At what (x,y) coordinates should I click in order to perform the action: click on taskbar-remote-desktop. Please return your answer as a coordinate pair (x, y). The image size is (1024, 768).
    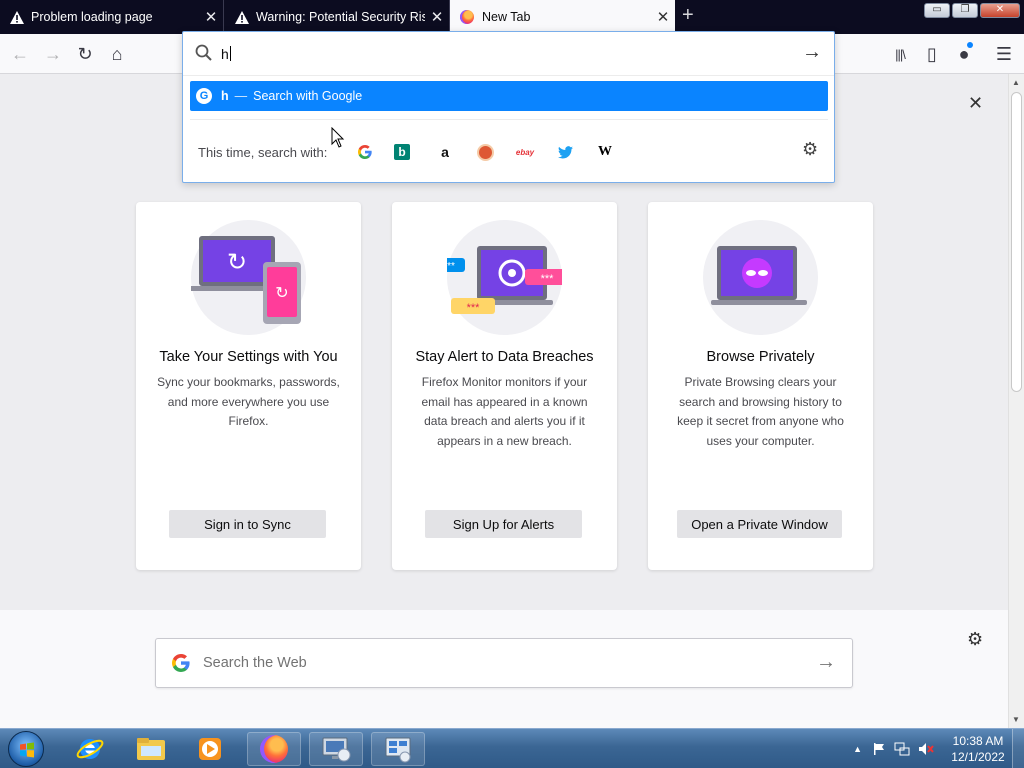
    Looking at the image, I should click on (336, 749).